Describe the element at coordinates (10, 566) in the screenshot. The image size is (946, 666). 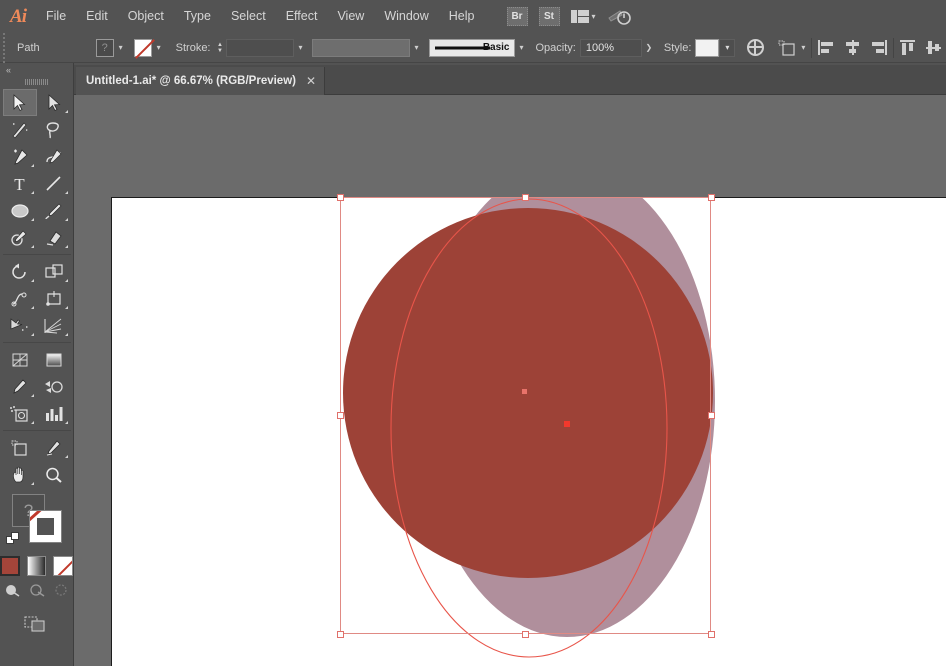
I see `color-button` at that location.